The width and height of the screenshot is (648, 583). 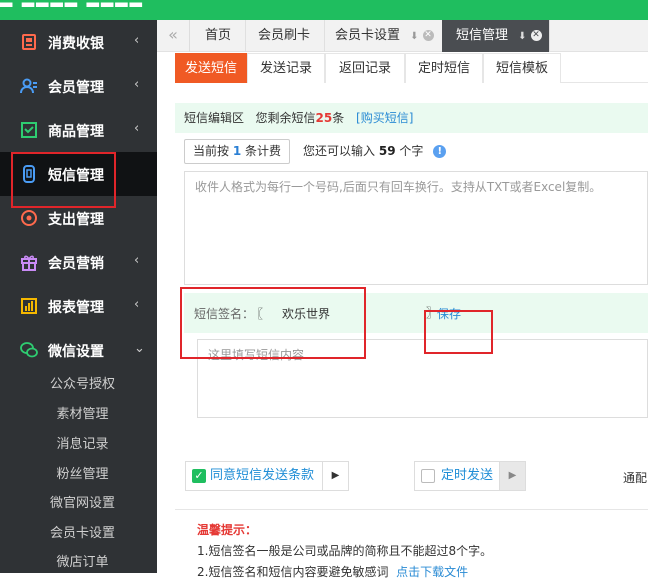 I want to click on tips-line-2-text: 2.短信签名和短信内容要避免敏感词, so click(x=293, y=572).